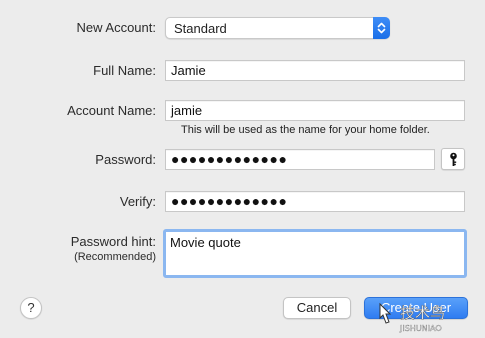 The height and width of the screenshot is (338, 485). Describe the element at coordinates (124, 70) in the screenshot. I see `full-name-label: Full Name:` at that location.